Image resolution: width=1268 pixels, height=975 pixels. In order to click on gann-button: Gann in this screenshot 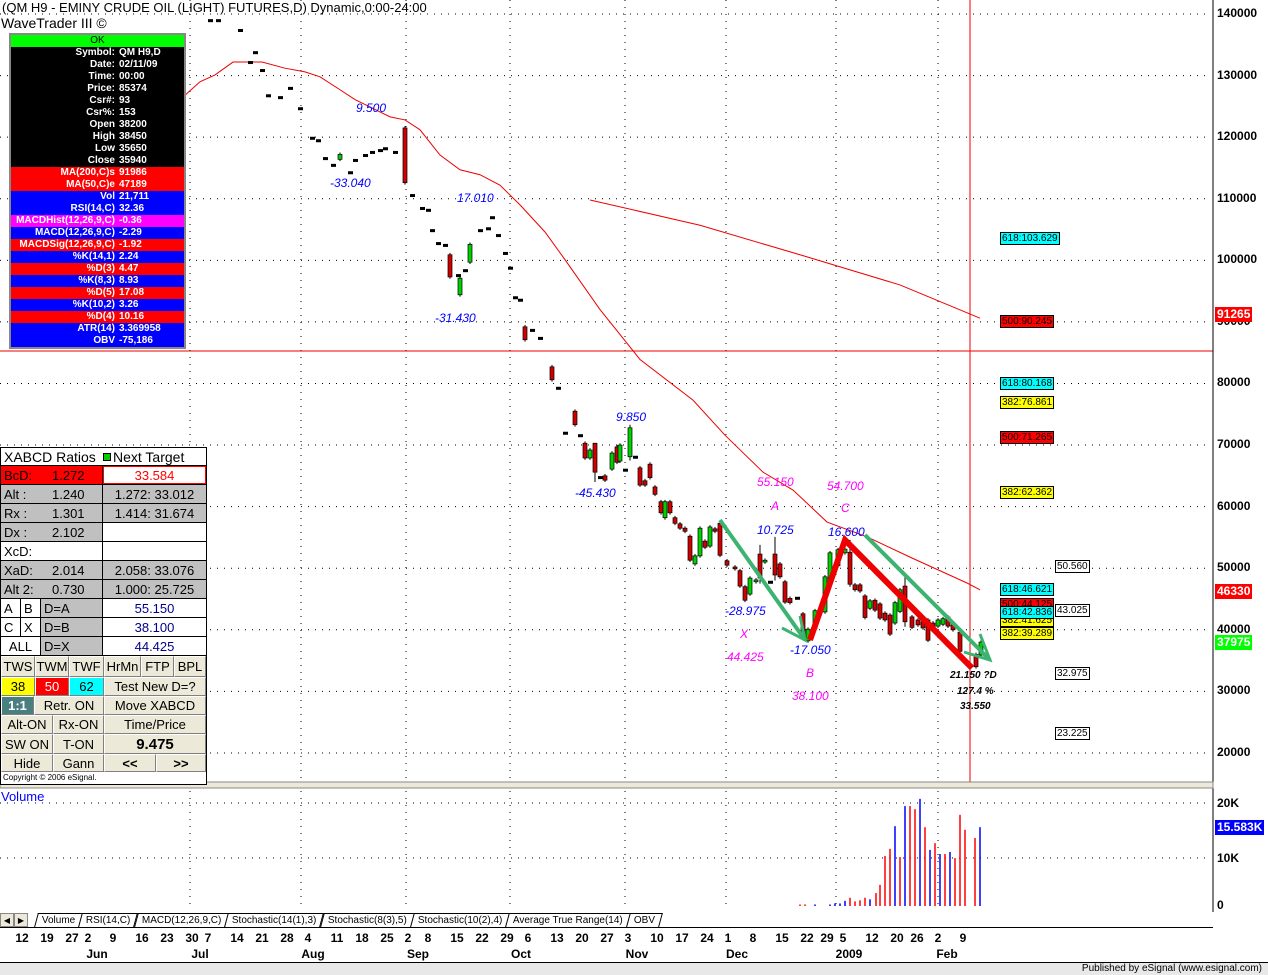, I will do `click(78, 763)`.